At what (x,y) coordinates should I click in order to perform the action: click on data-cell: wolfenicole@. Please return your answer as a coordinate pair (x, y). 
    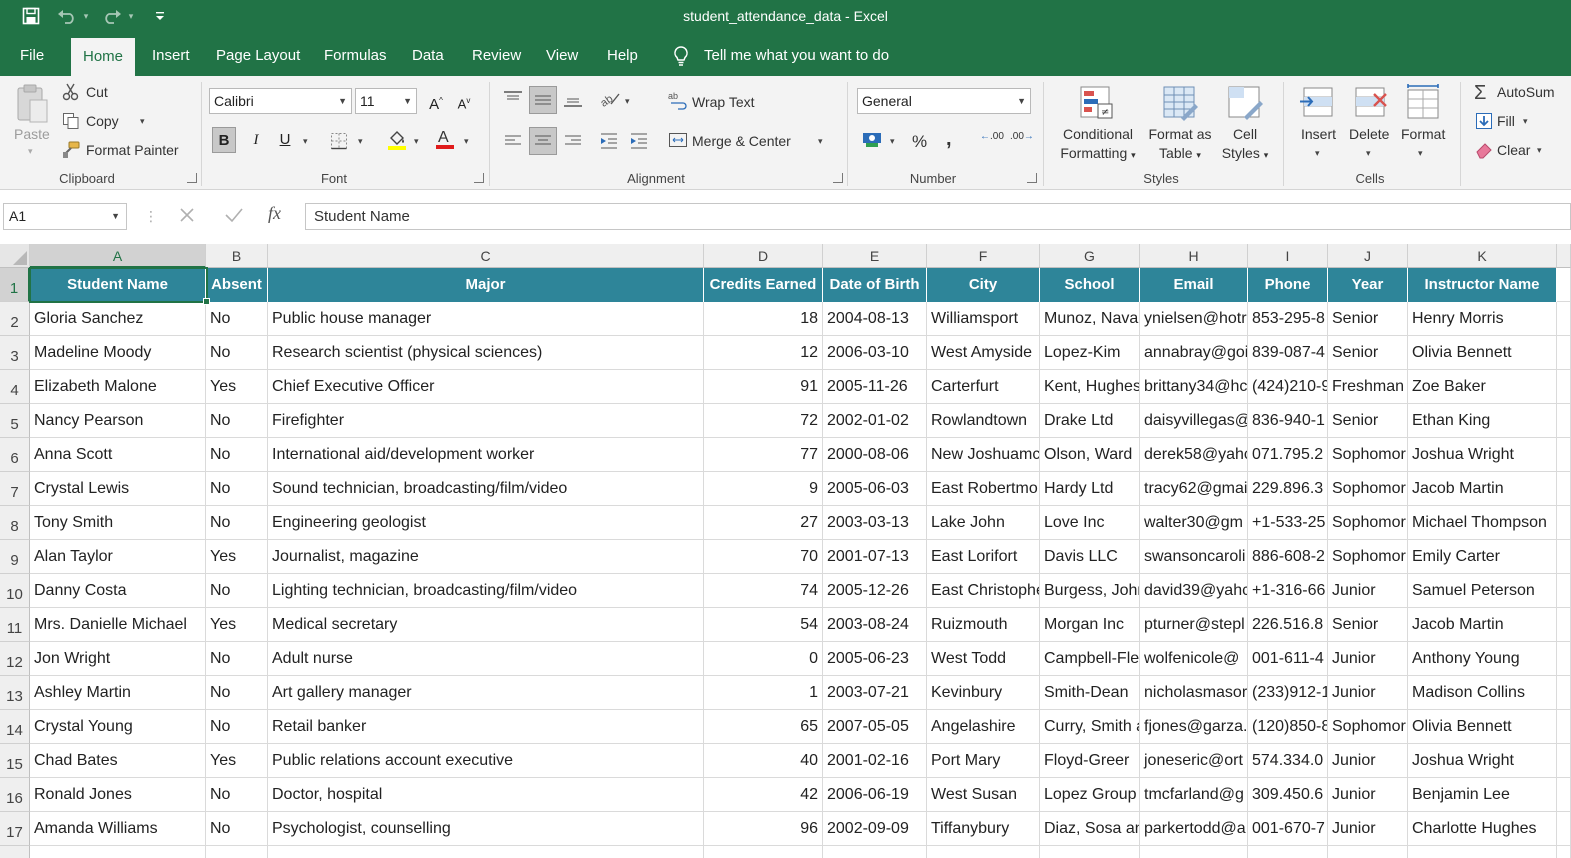
    Looking at the image, I should click on (1194, 659).